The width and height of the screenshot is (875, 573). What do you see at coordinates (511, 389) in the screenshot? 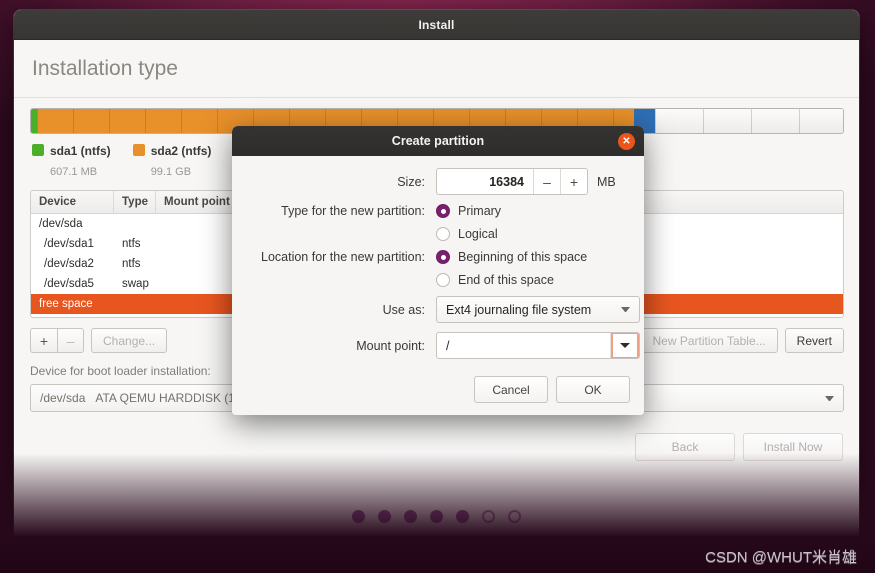
I see `cancel-button: Cancel` at bounding box center [511, 389].